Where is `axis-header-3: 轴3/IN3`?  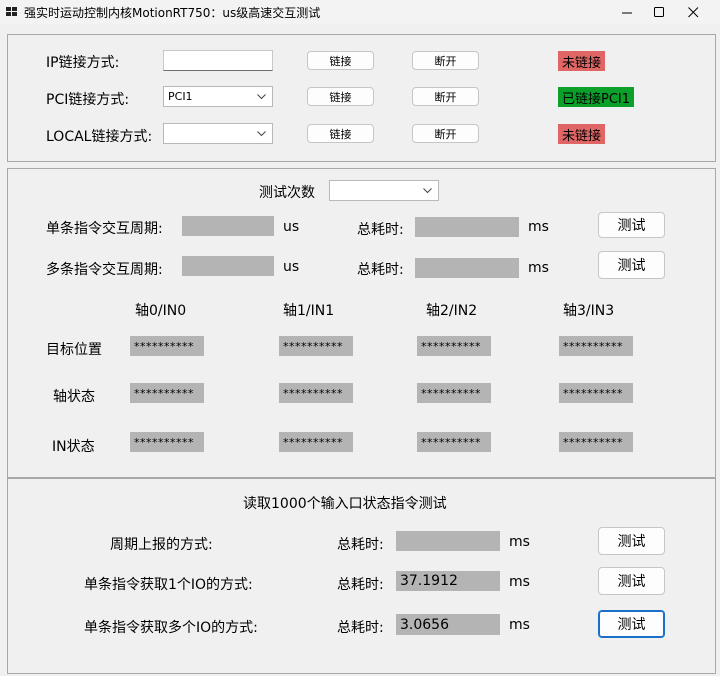
axis-header-3: 轴3/IN3 is located at coordinates (589, 311).